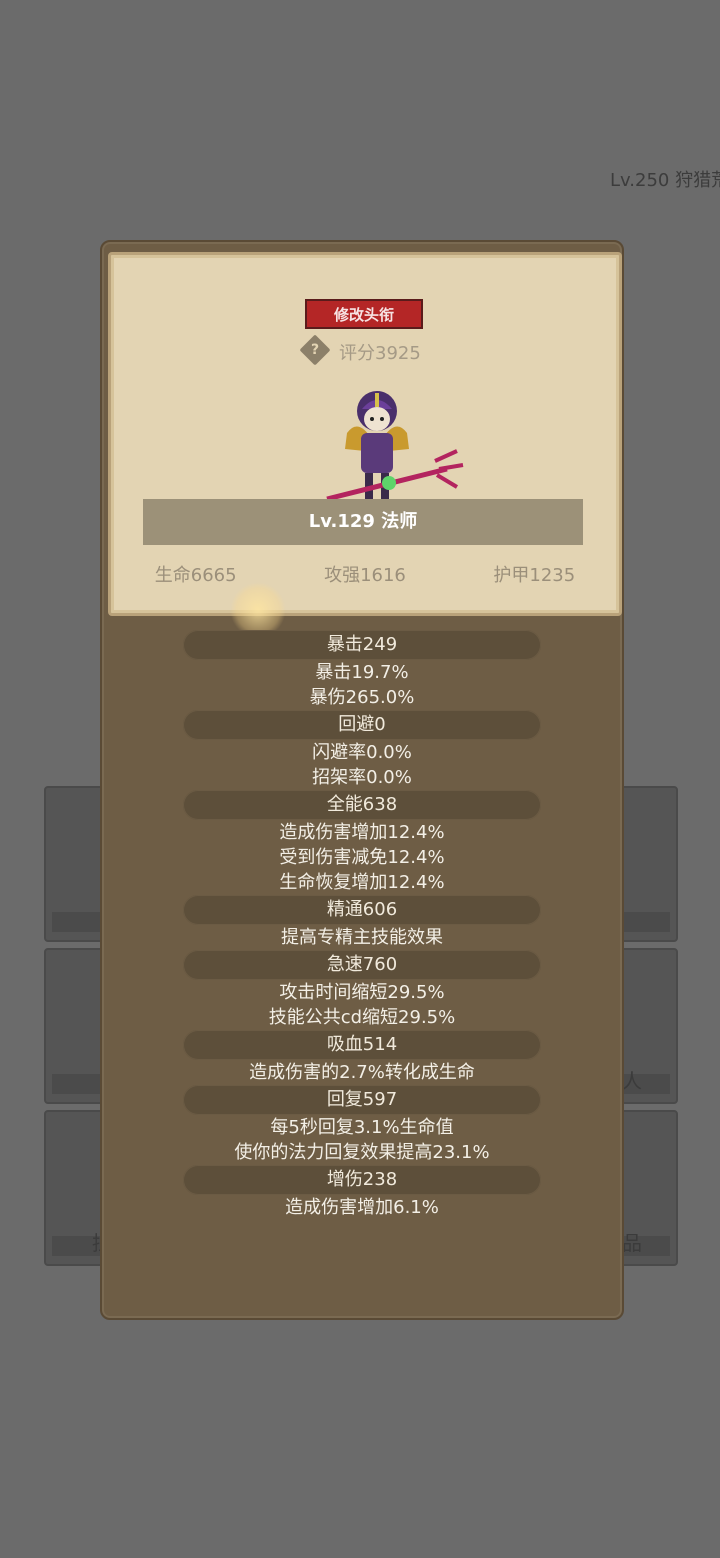 This screenshot has width=720, height=1558. I want to click on attribute-detail: 受到伤害减免12.4%, so click(362, 857).